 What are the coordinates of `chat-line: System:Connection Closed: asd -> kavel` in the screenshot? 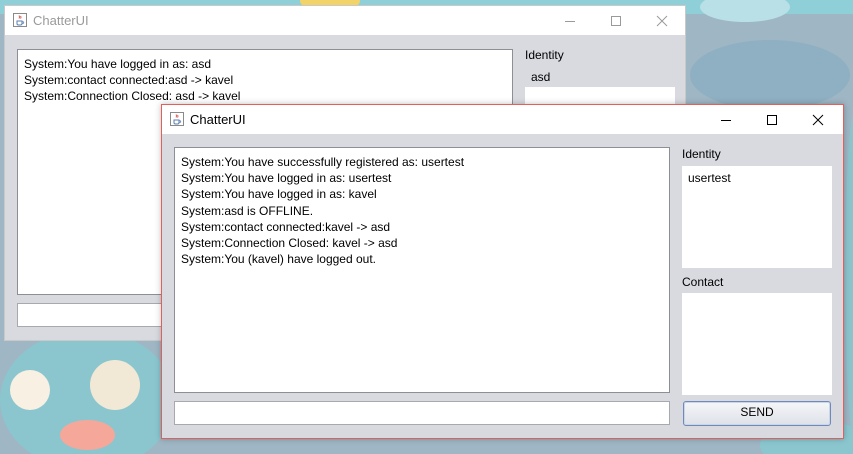 It's located at (132, 96).